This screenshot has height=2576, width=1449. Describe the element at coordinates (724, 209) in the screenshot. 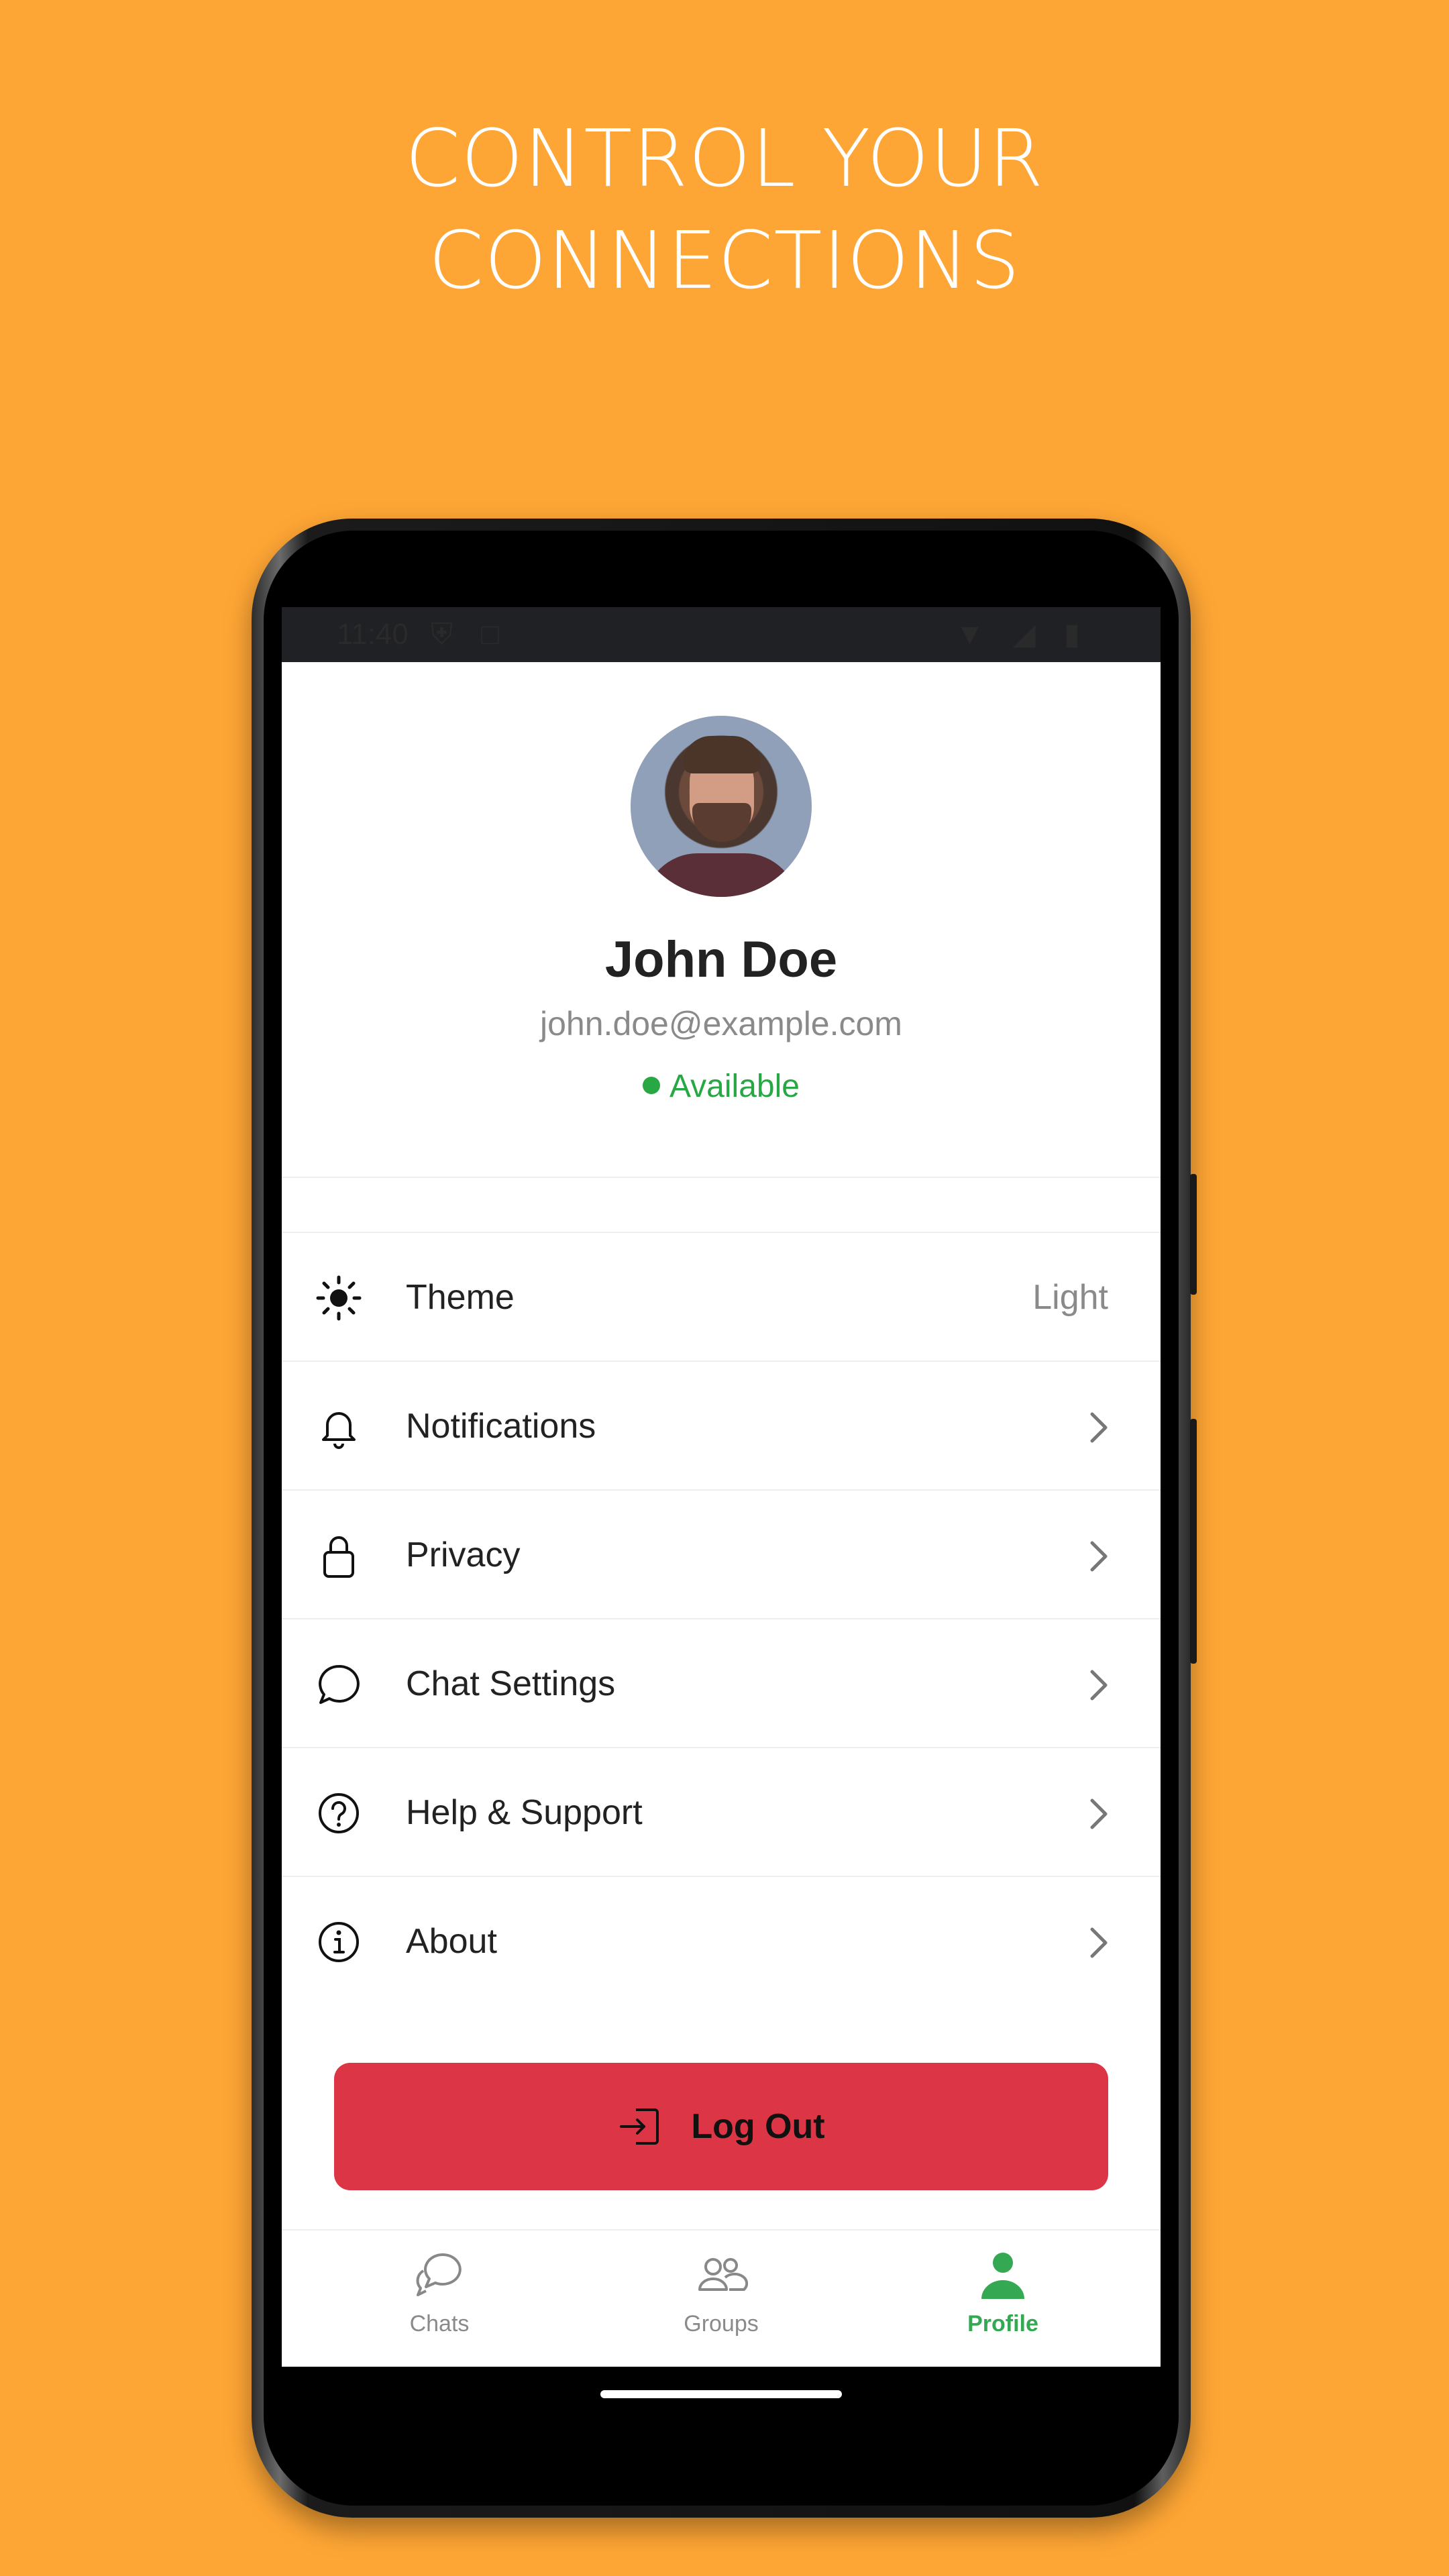

I see `promo-headline: CONTROL YOUR CONNECTIONS` at that location.